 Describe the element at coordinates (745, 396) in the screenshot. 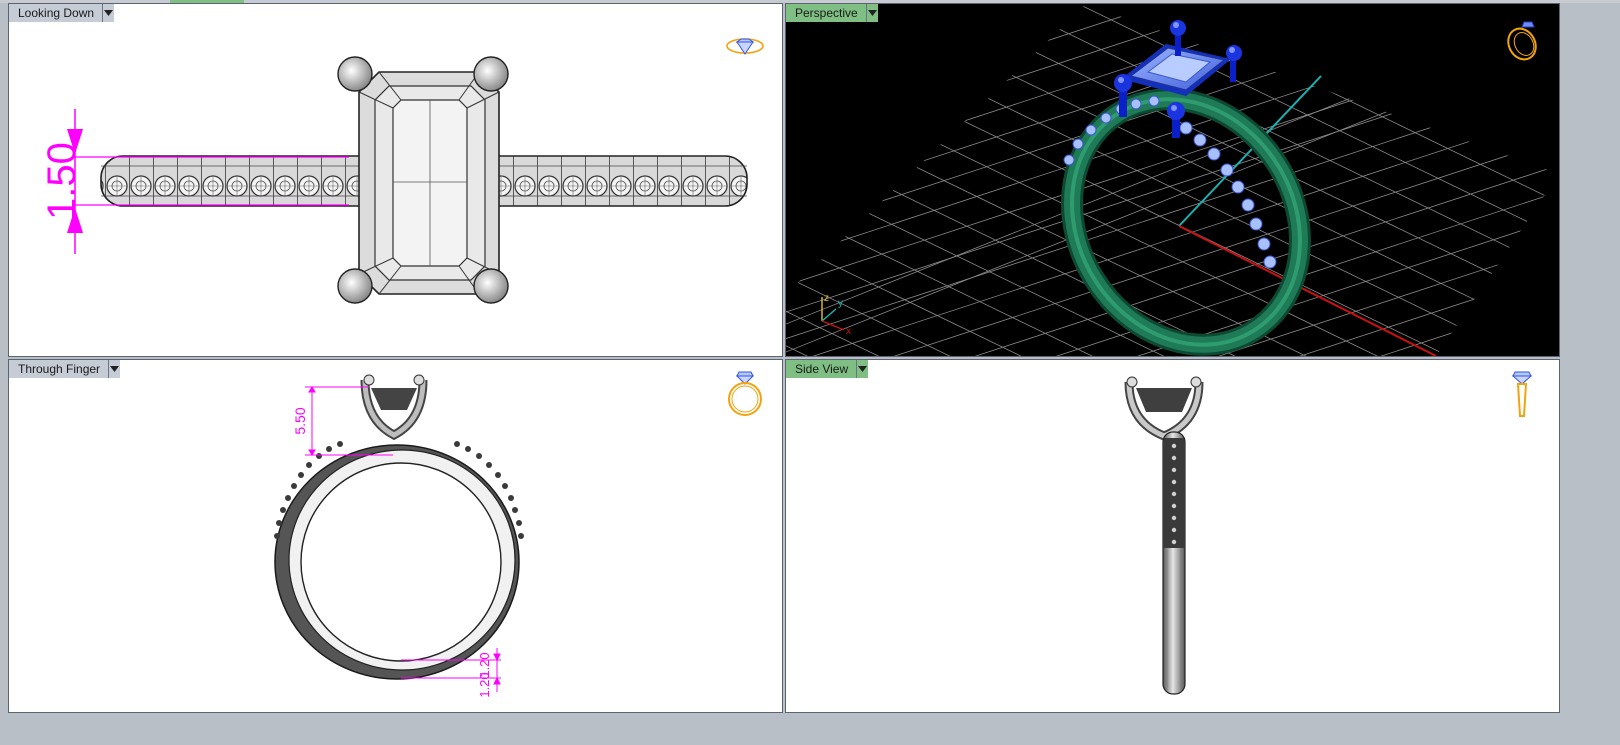

I see `ring-front-icon` at that location.